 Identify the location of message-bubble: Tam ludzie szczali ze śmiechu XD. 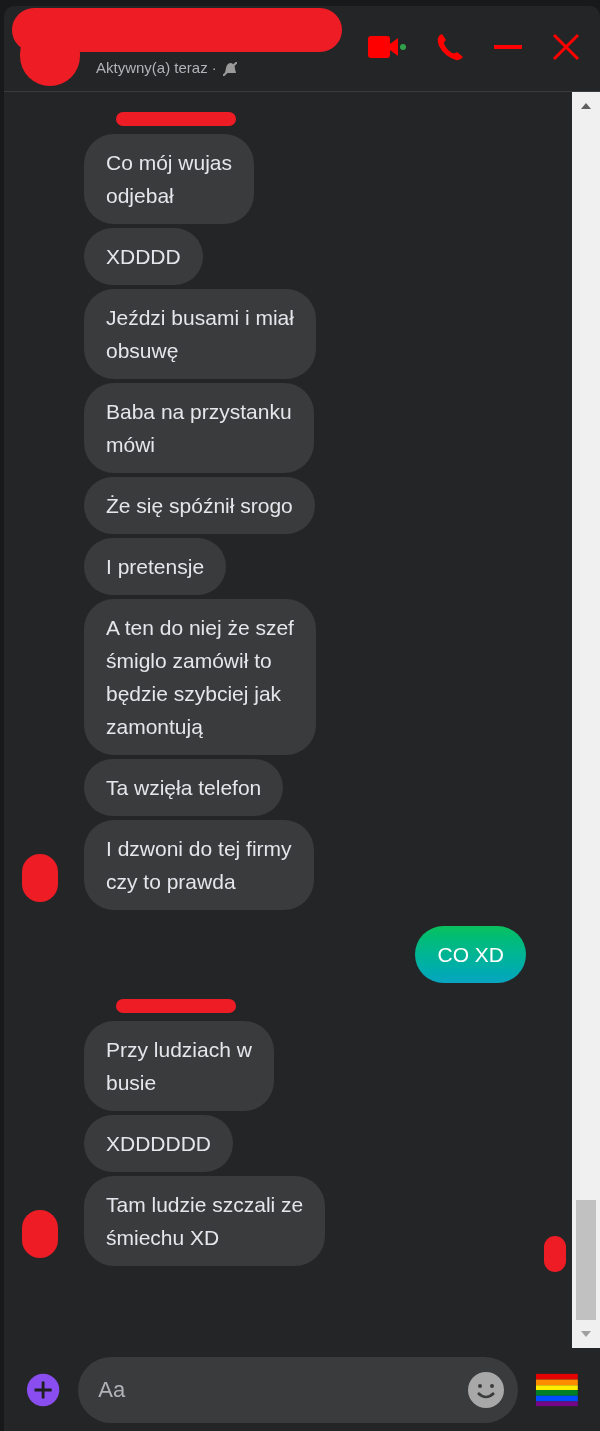
(205, 1221).